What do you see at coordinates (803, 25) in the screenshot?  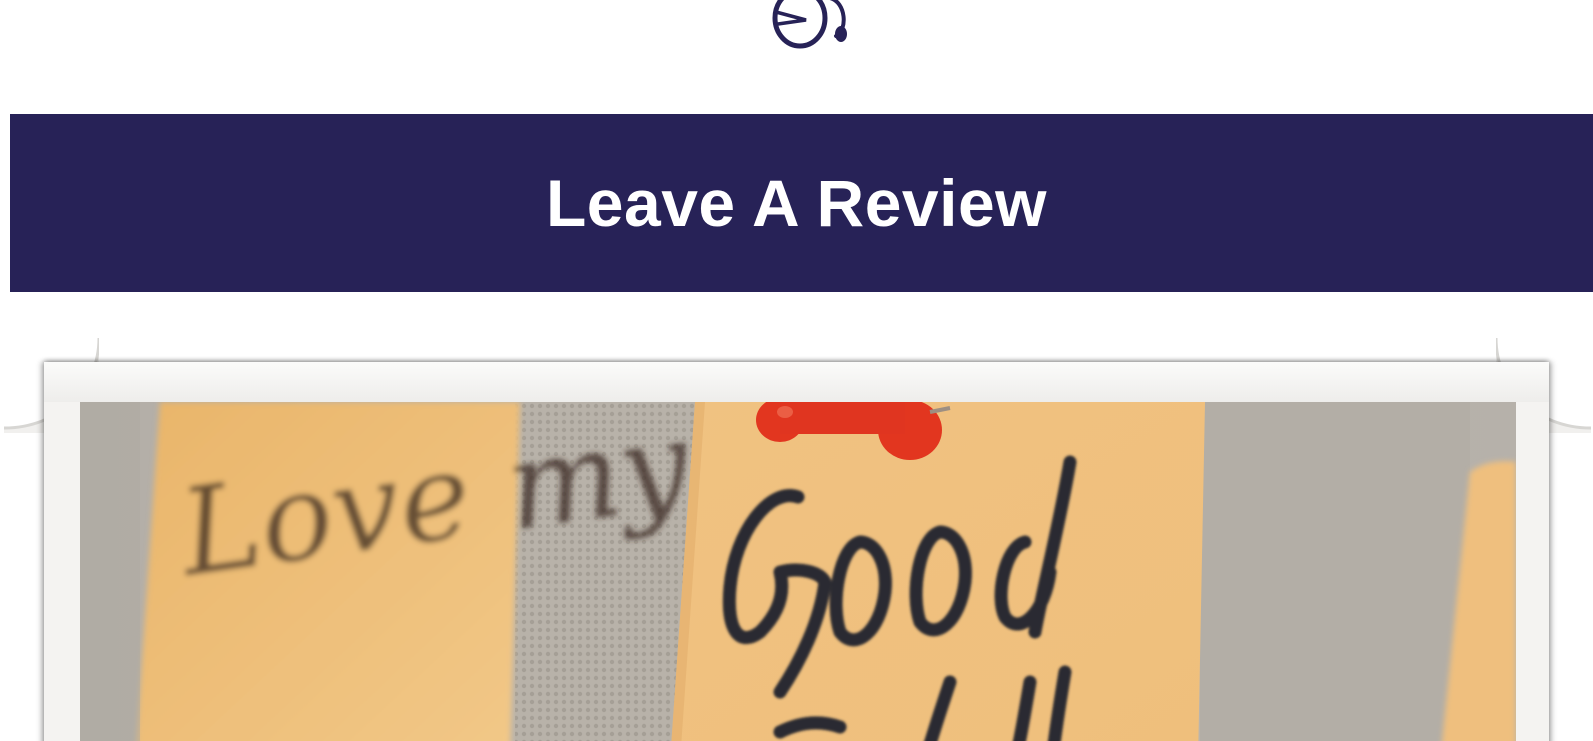 I see `headset-logo-icon` at bounding box center [803, 25].